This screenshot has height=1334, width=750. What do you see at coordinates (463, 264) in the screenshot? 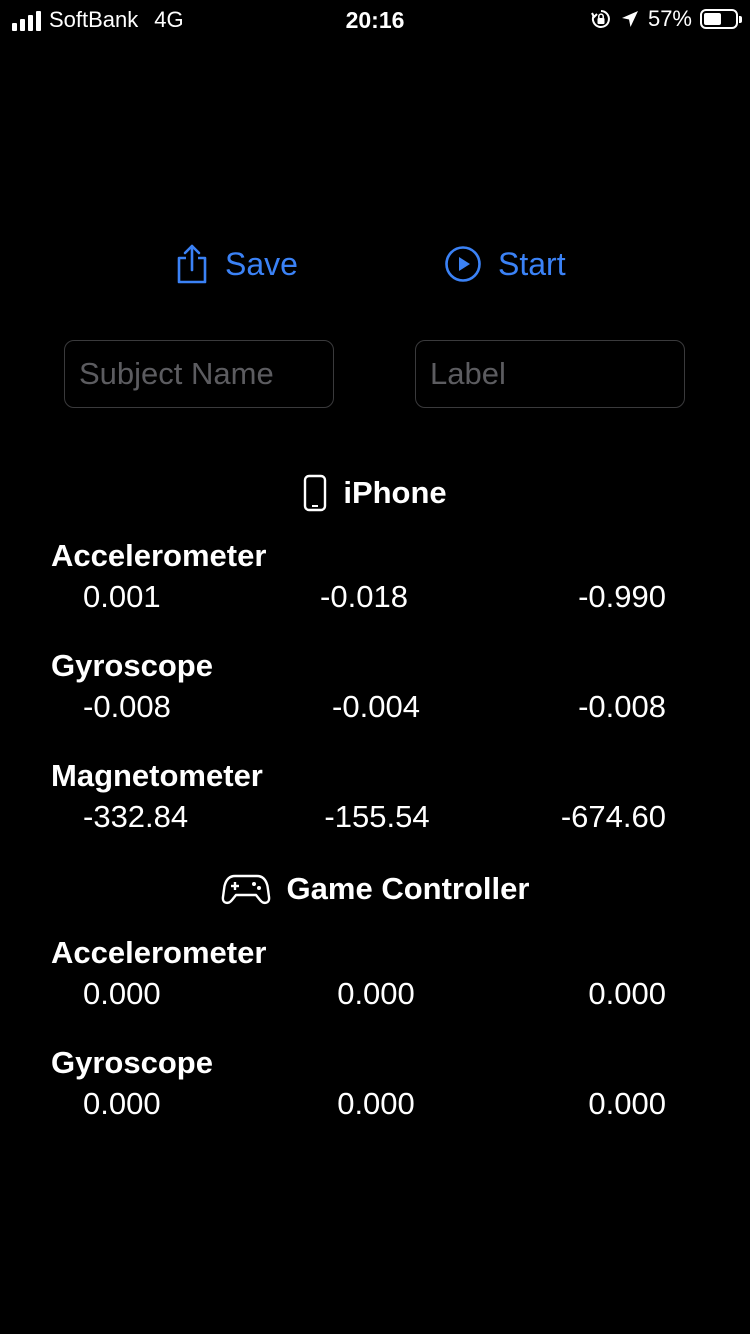
I see `play-circle-icon` at bounding box center [463, 264].